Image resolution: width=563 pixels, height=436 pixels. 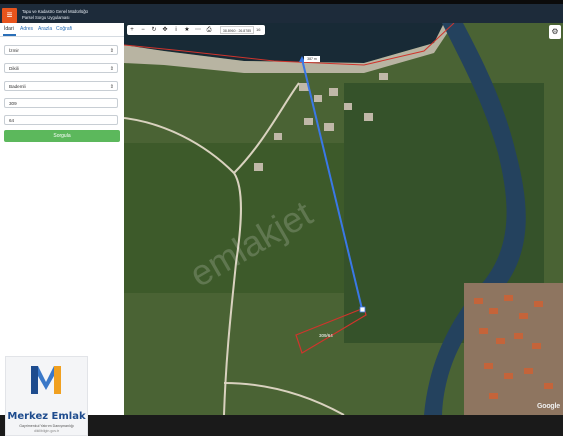 I want to click on gear-icon: ⚙, so click(x=555, y=32).